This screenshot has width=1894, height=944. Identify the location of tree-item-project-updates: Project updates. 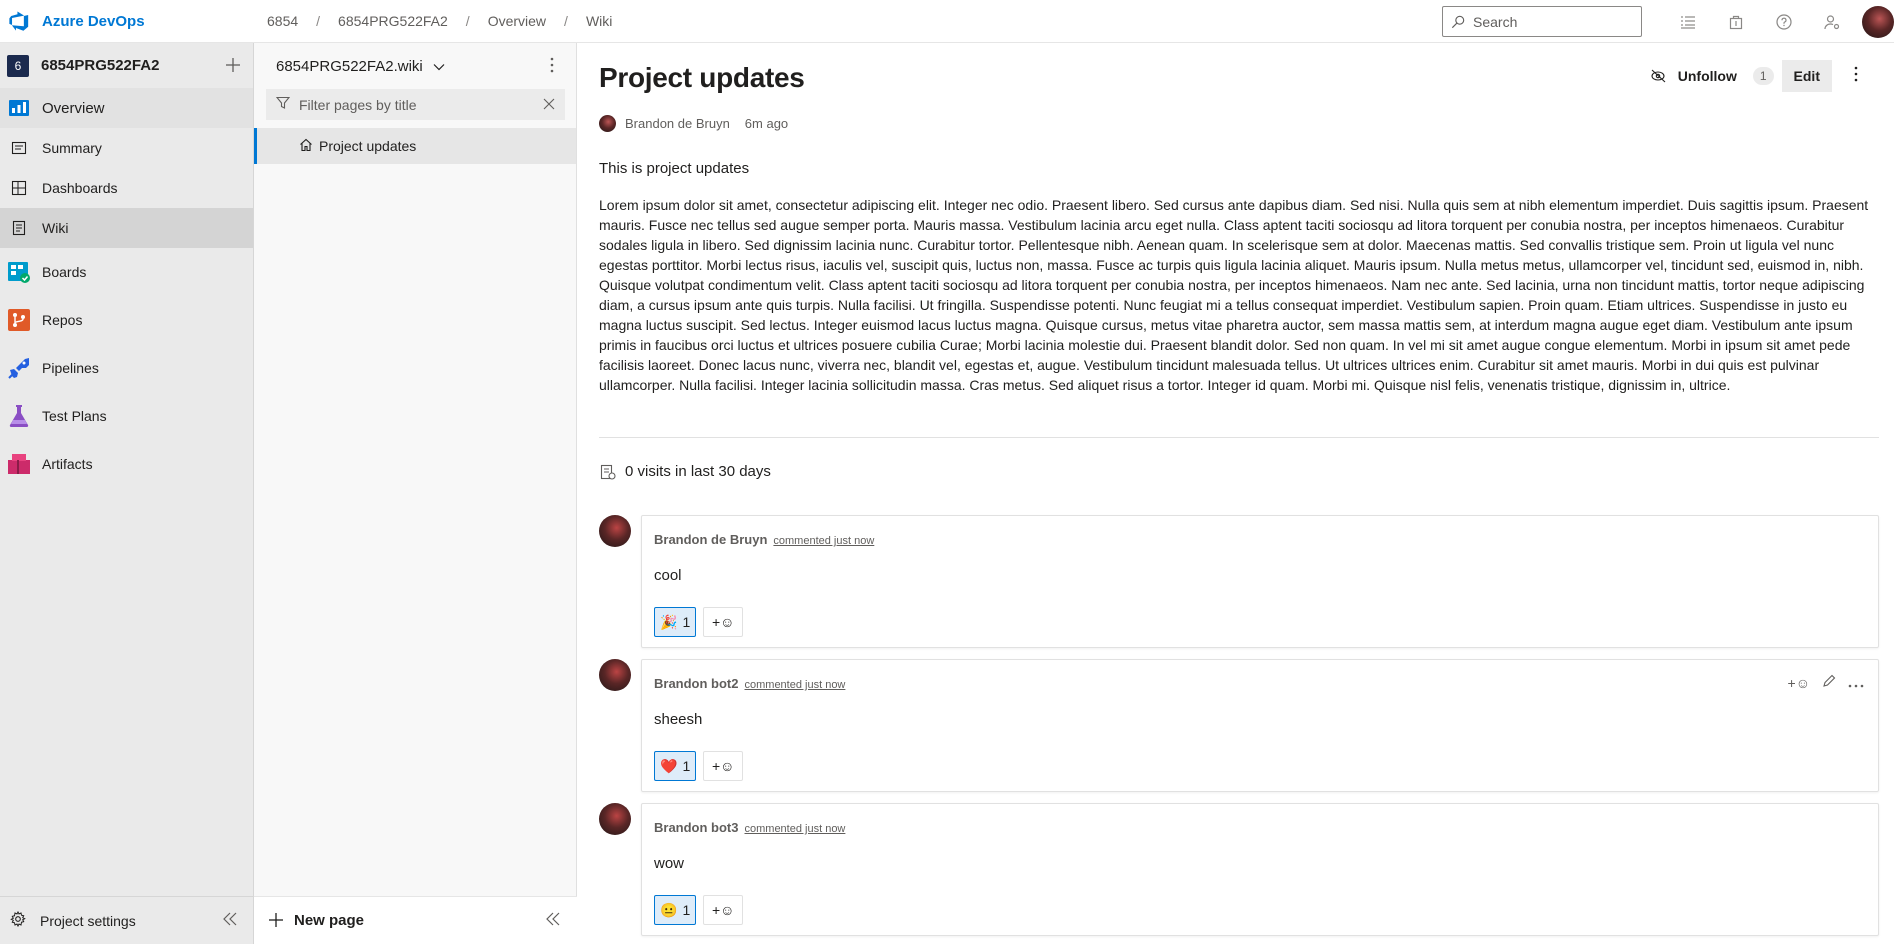
(415, 146).